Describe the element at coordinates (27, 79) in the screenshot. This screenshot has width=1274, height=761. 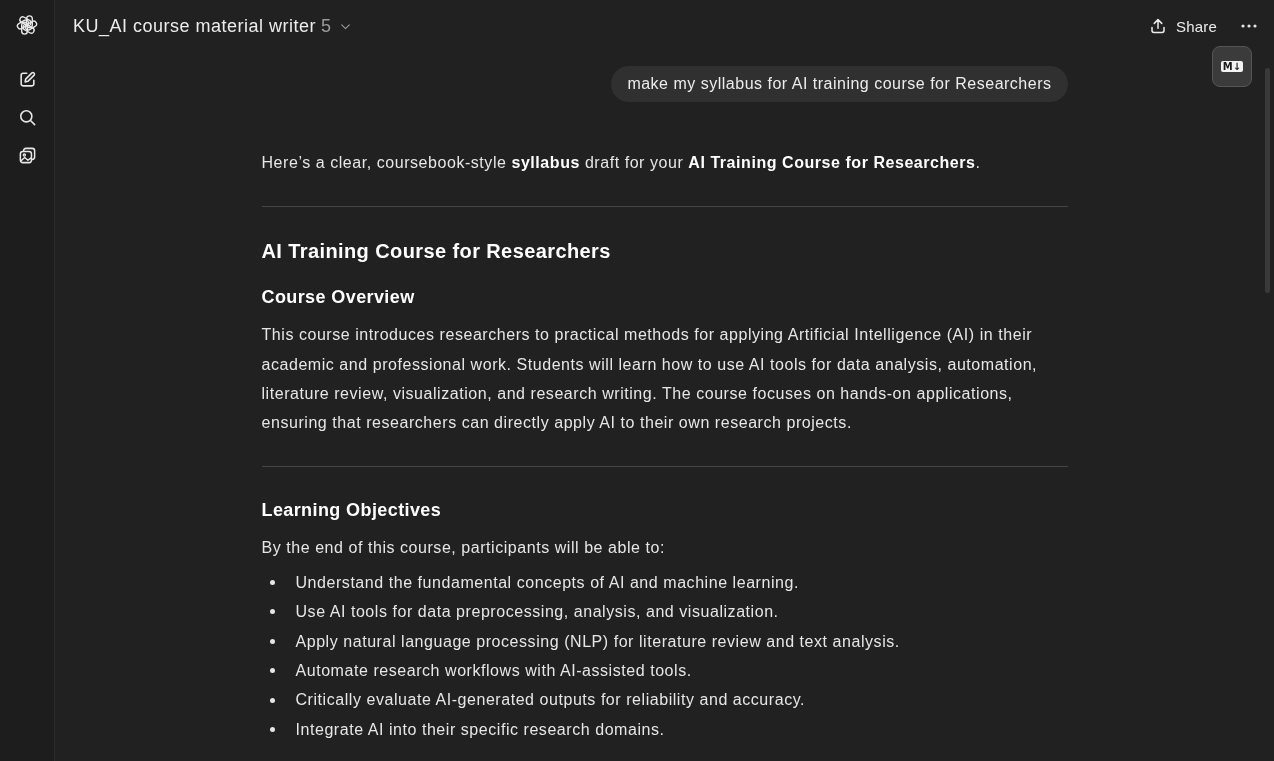
I see `pencil-square-icon` at that location.